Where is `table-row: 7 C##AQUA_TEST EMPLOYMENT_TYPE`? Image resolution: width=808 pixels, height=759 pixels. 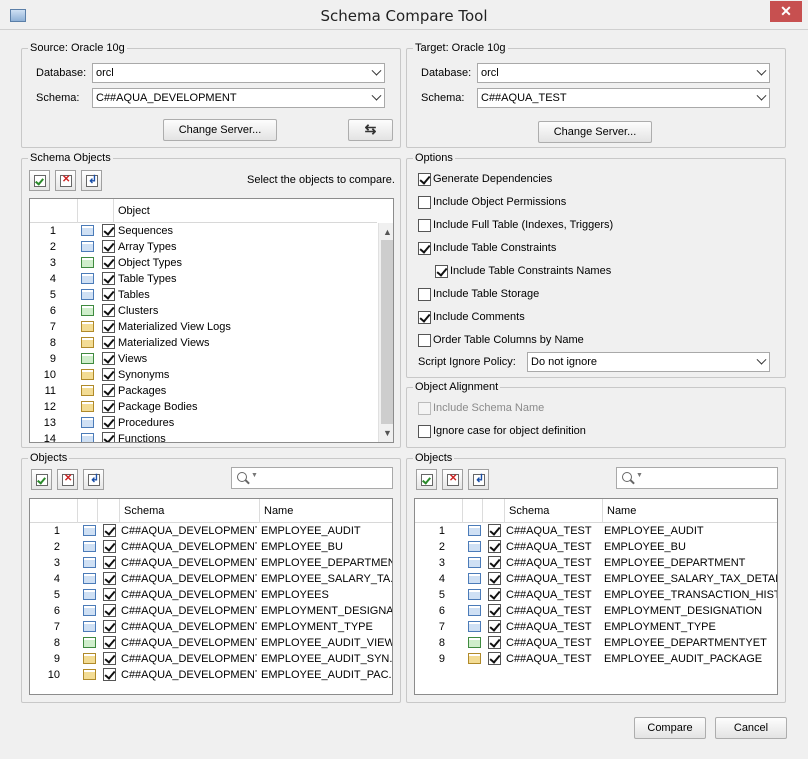
table-row: 7 C##AQUA_TEST EMPLOYMENT_TYPE is located at coordinates (596, 627).